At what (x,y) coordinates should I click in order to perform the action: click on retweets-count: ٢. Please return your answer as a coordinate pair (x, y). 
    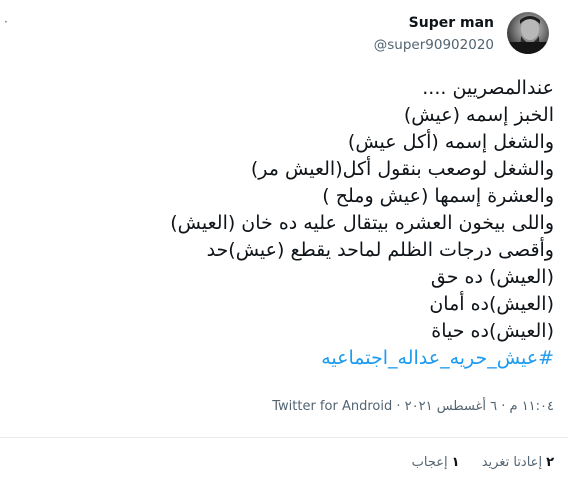
    Looking at the image, I should click on (550, 462).